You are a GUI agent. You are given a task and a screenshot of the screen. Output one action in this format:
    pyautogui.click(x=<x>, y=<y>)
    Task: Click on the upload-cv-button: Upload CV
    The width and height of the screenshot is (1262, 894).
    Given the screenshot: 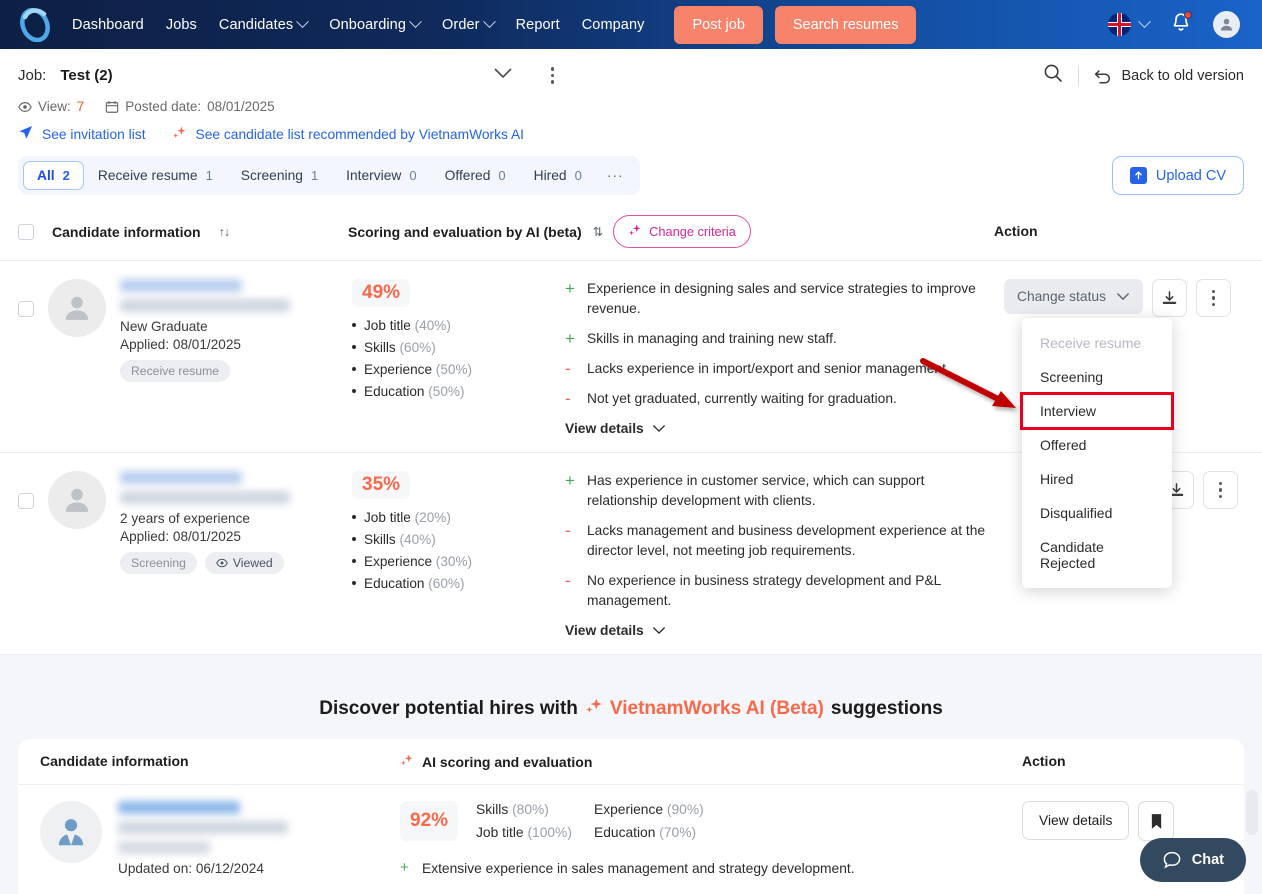 What is the action you would take?
    pyautogui.click(x=1177, y=175)
    